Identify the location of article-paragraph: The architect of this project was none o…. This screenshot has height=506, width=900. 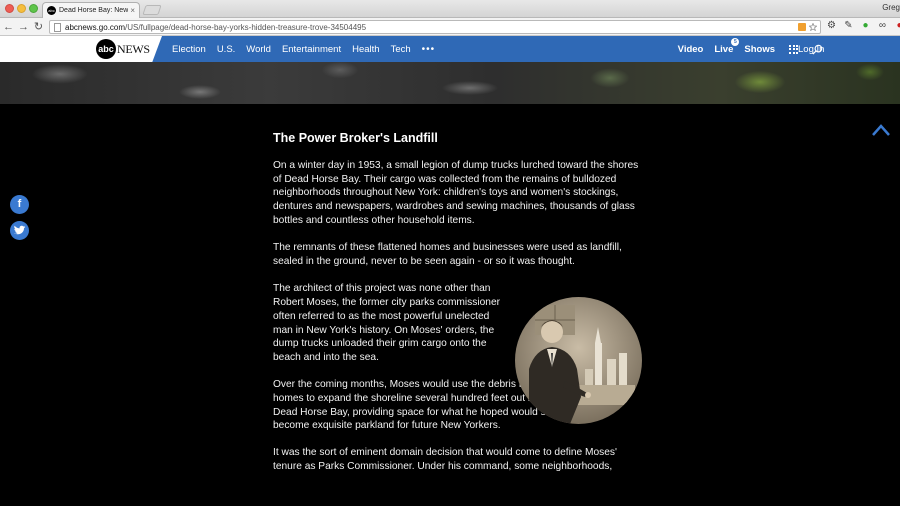
(387, 323).